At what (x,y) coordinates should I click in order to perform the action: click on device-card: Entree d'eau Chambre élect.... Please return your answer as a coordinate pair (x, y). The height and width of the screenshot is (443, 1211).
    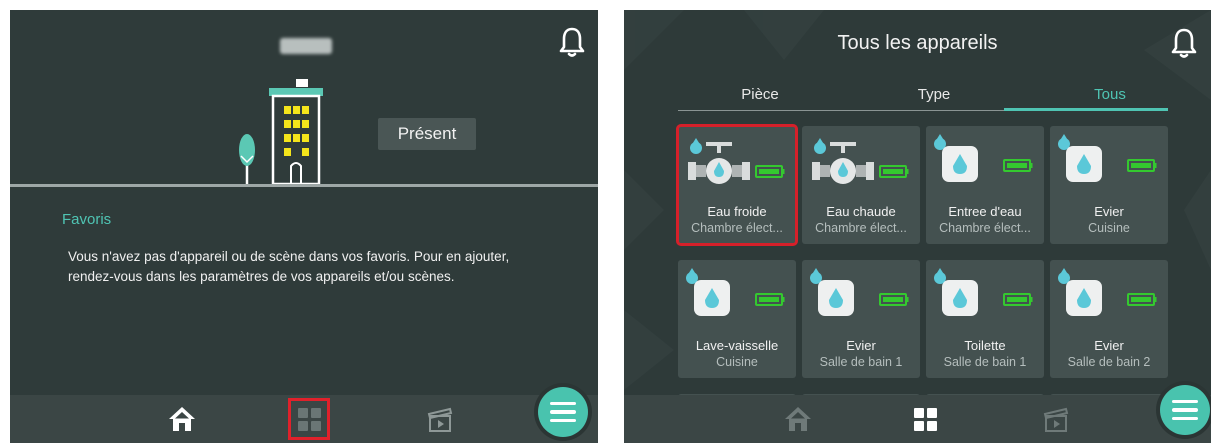
    Looking at the image, I should click on (985, 185).